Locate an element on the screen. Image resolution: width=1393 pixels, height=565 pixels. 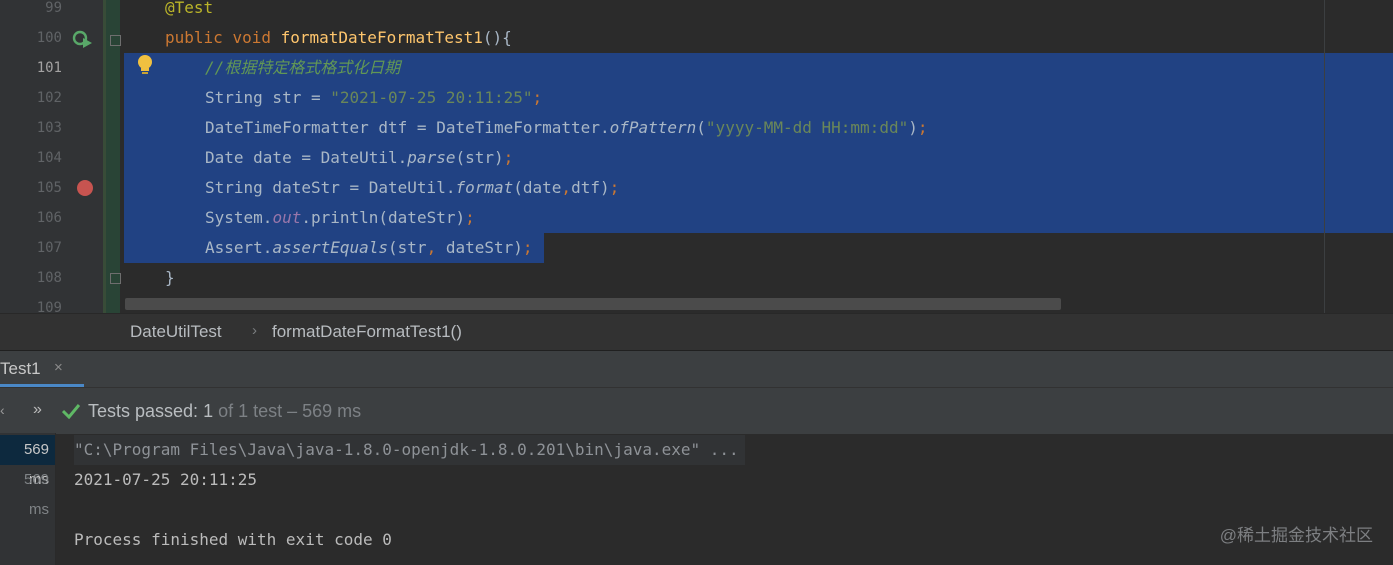
test-tree: 569 ms 569 ms is located at coordinates (28, 499).